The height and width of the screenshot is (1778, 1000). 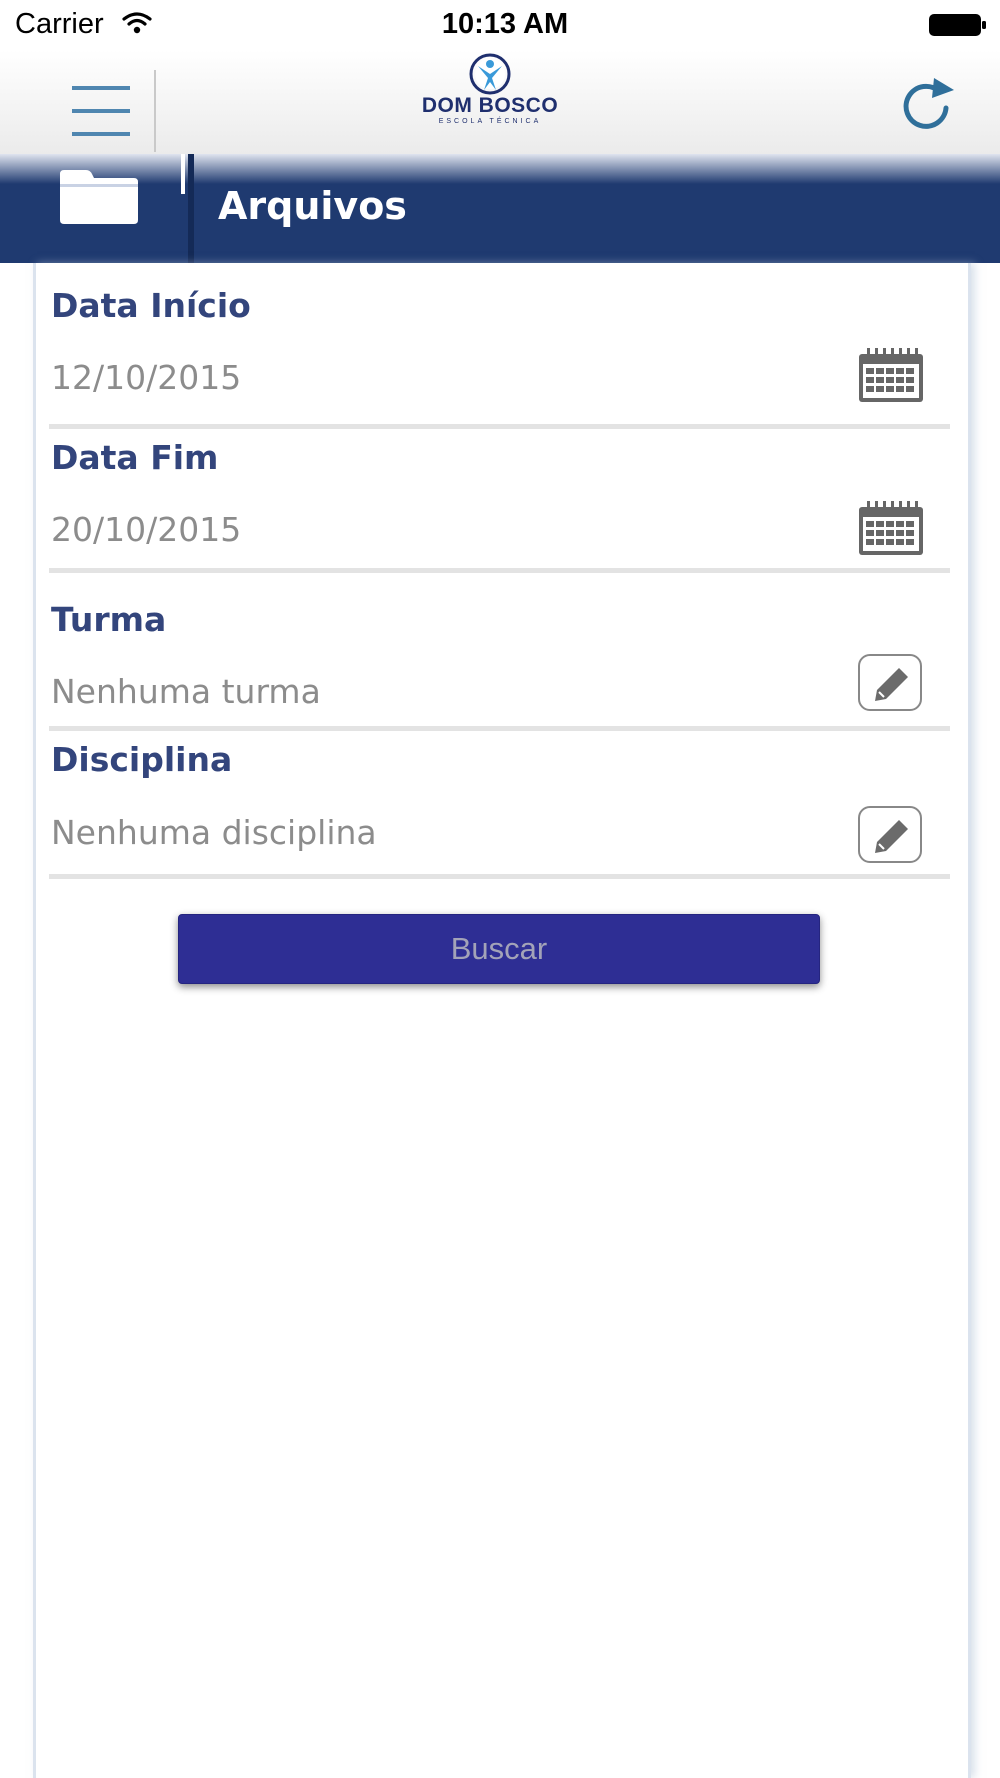 What do you see at coordinates (490, 105) in the screenshot?
I see `logo-name: DOM BOSCO` at bounding box center [490, 105].